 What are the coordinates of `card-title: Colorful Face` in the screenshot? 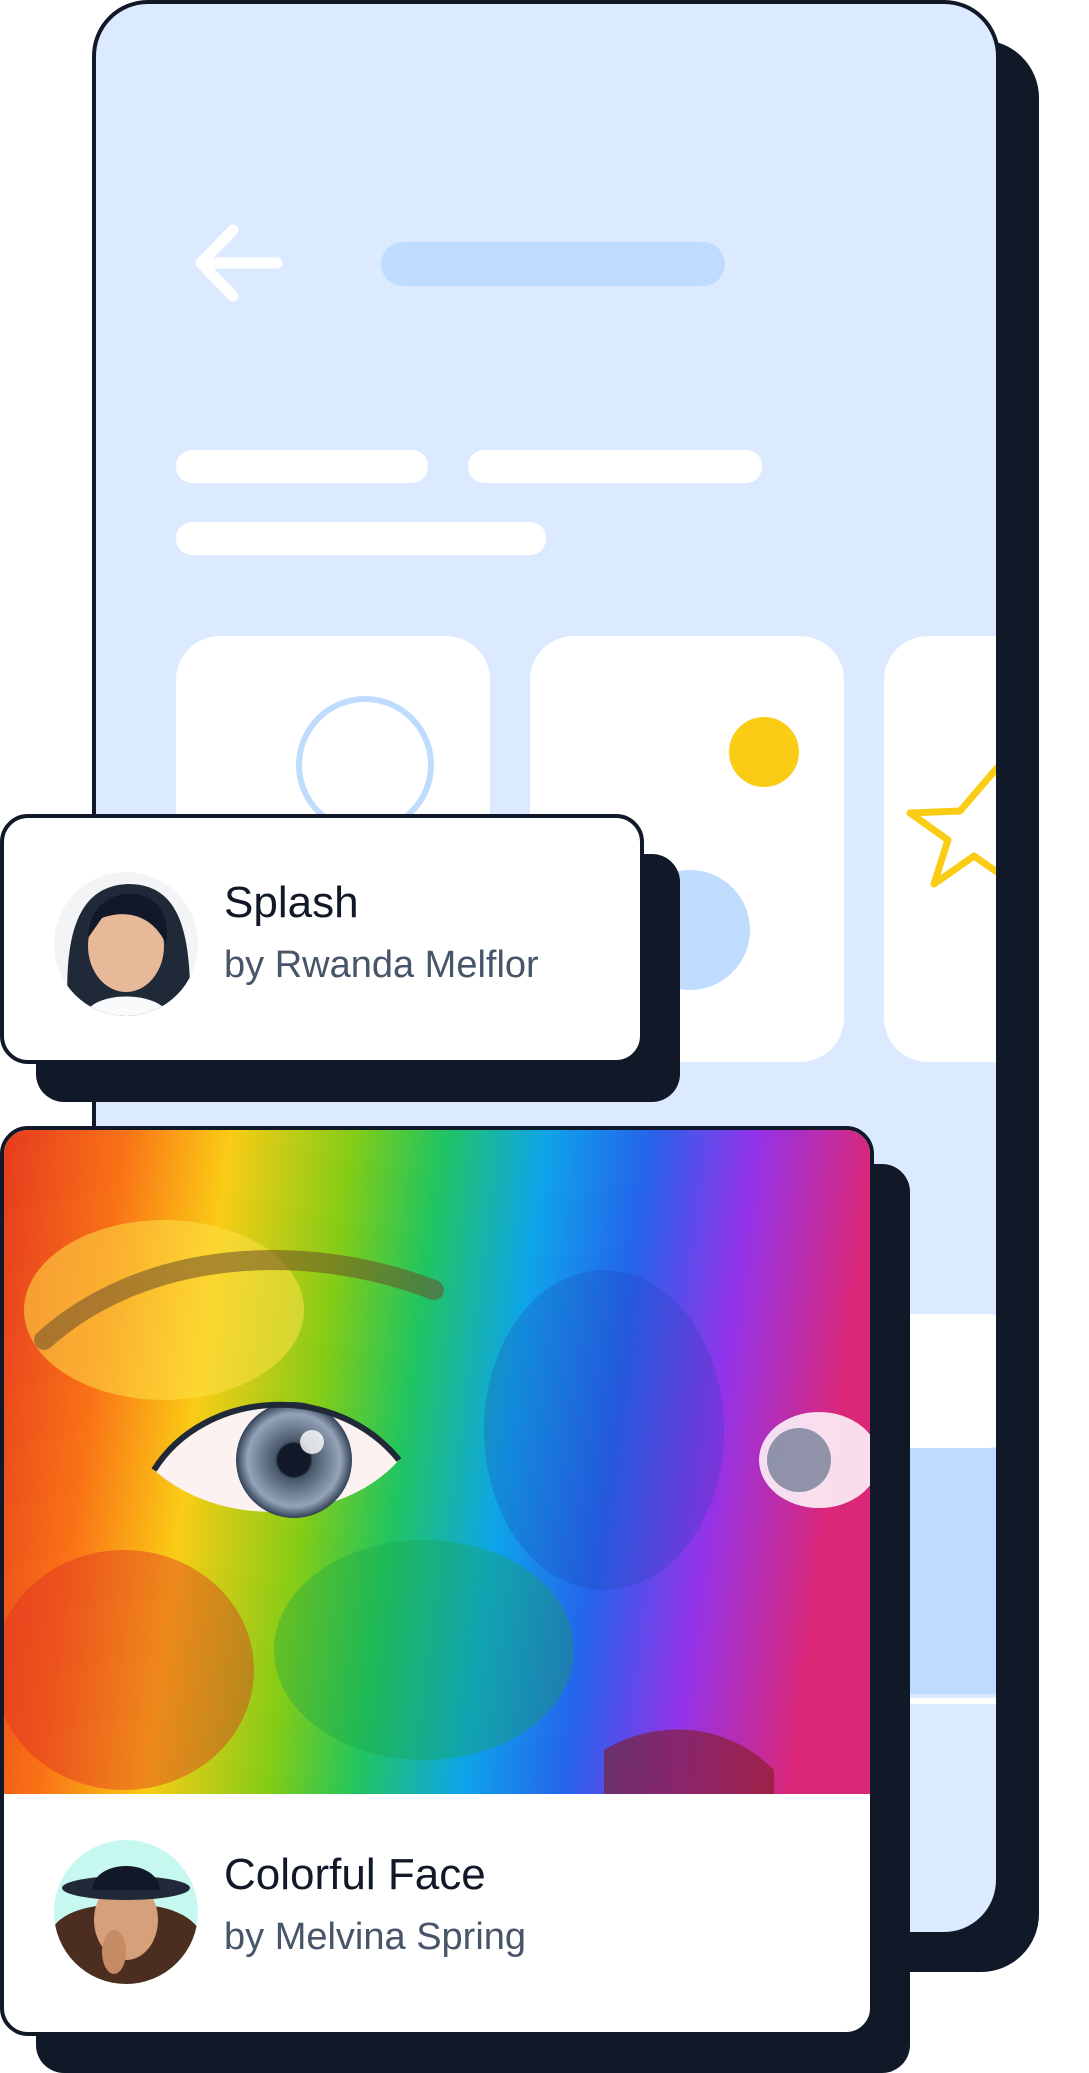 It's located at (355, 1874).